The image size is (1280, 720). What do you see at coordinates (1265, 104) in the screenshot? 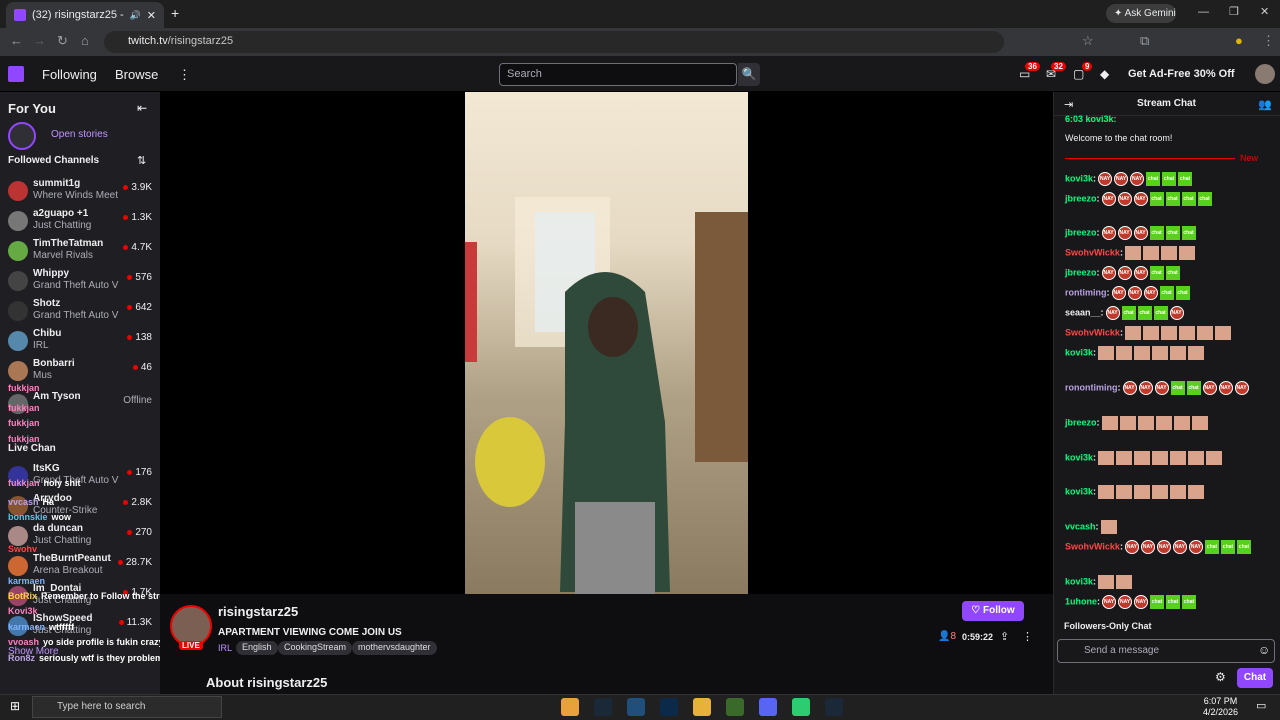
I see `community-icon: 👥` at bounding box center [1265, 104].